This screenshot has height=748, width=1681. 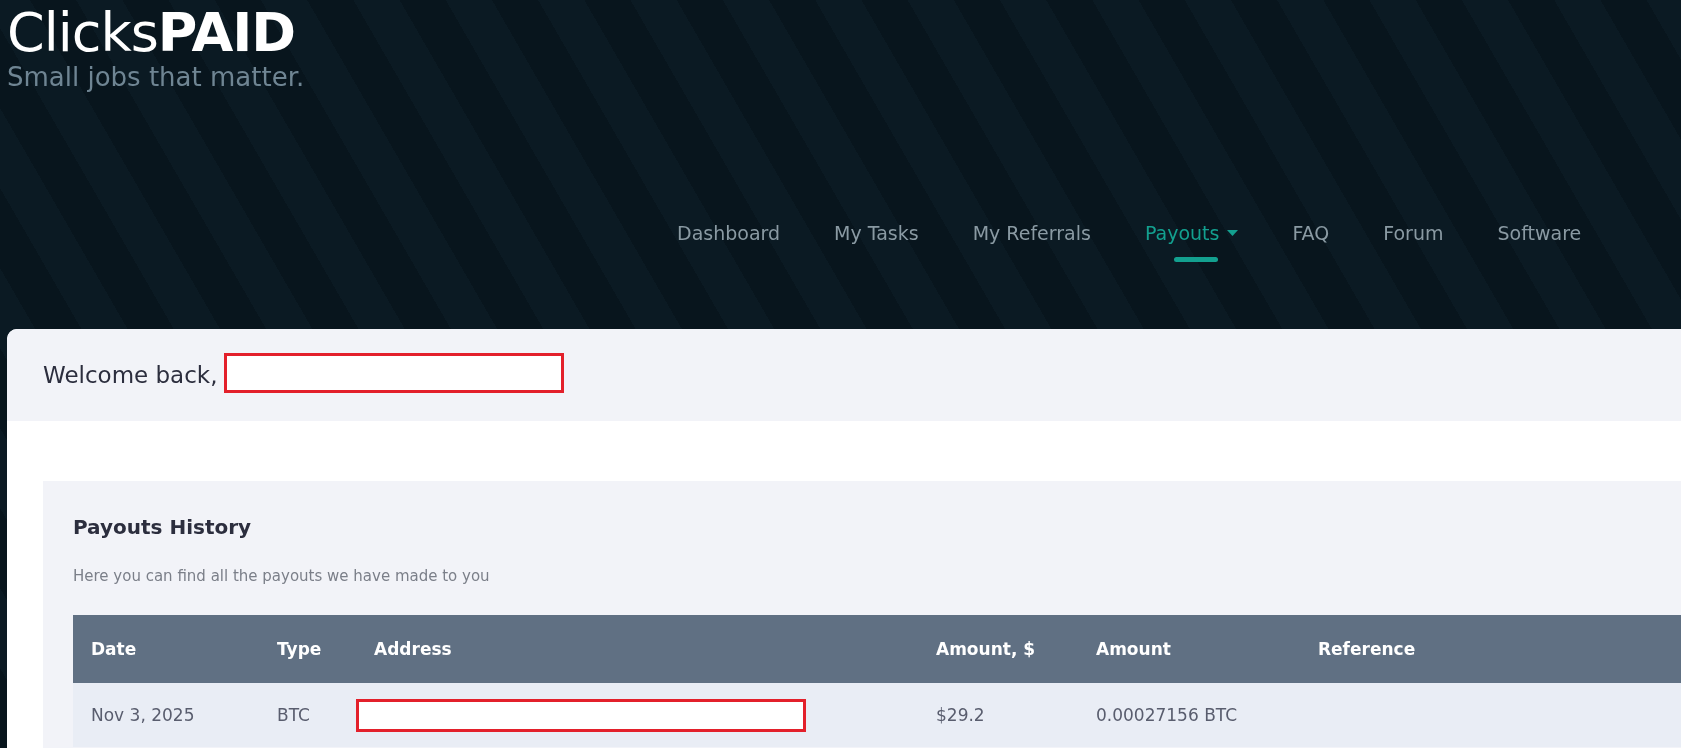 What do you see at coordinates (163, 527) in the screenshot?
I see `section-title: Payouts History` at bounding box center [163, 527].